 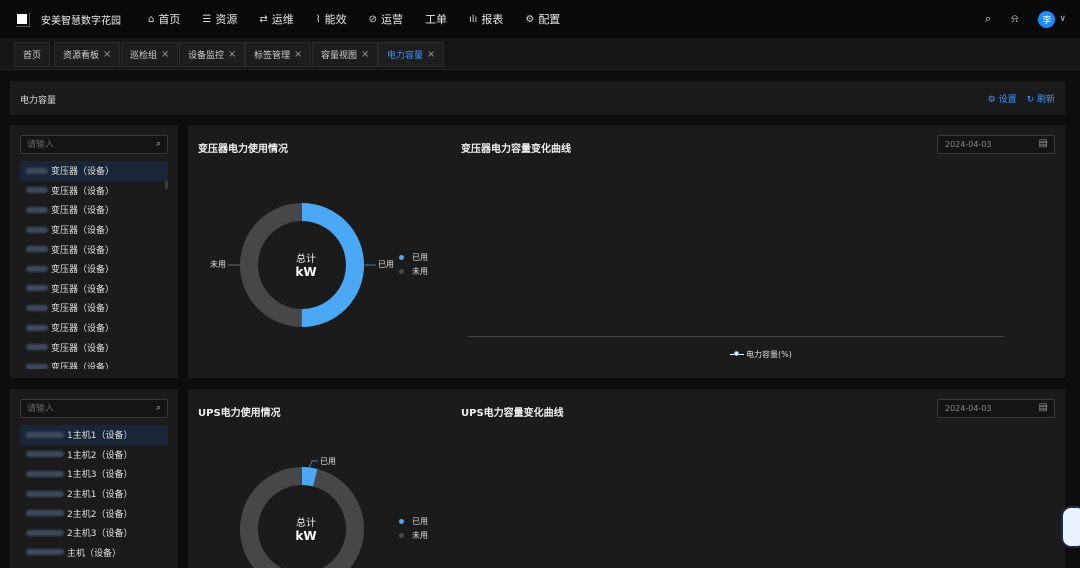 What do you see at coordinates (1047, 19) in the screenshot?
I see `avatar: 李` at bounding box center [1047, 19].